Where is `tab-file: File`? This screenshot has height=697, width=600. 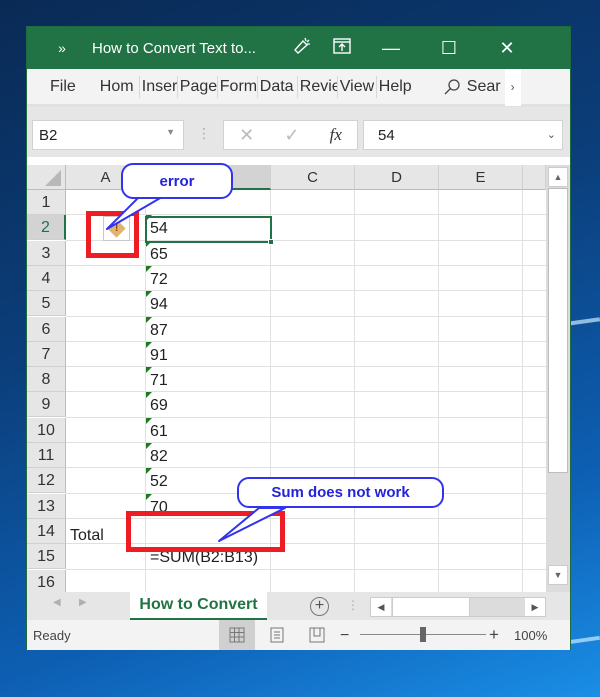
tab-file: File is located at coordinates (63, 87).